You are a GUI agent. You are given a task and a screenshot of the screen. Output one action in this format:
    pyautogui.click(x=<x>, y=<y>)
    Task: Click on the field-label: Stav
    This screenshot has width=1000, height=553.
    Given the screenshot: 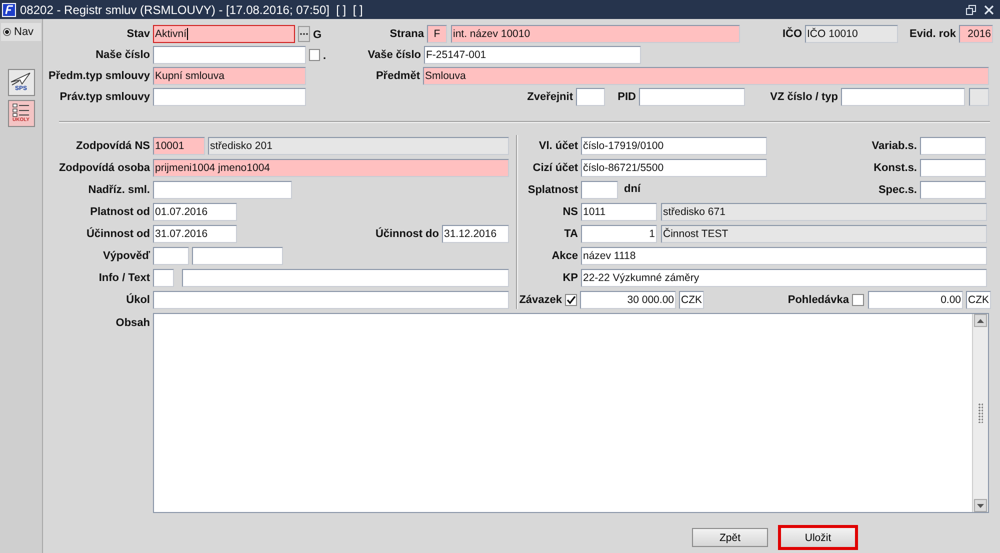 What is the action you would take?
    pyautogui.click(x=138, y=34)
    